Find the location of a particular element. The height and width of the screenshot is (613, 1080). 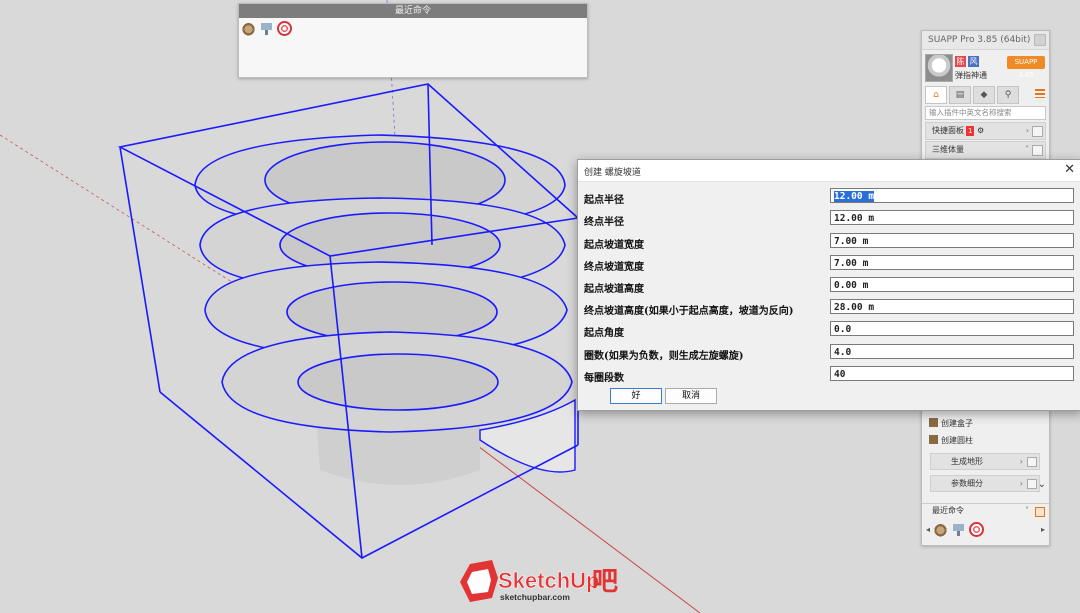

arrow-left-icon: ◂ is located at coordinates (928, 529).